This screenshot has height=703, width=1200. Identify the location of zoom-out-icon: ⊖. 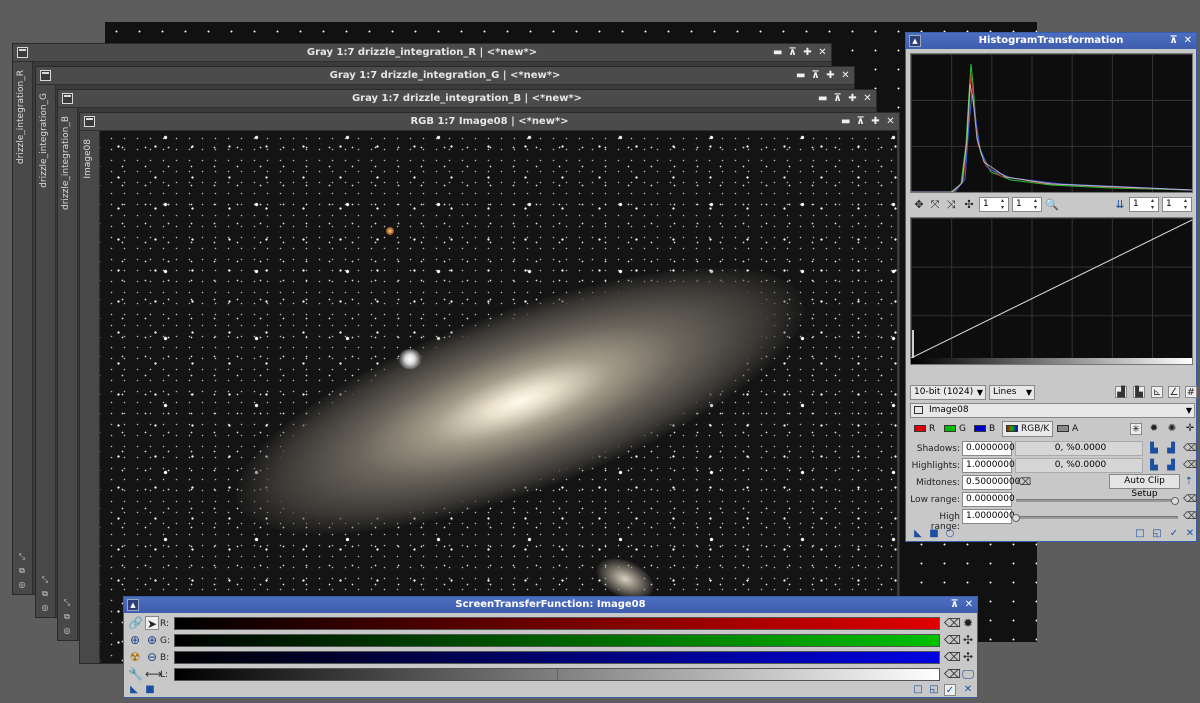
(152, 657).